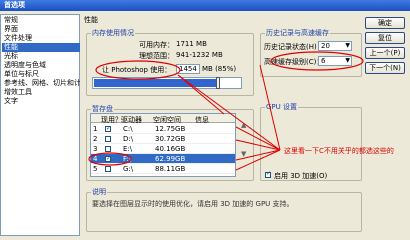 This screenshot has width=410, height=240. I want to click on annotation-ellipse-ram, so click(138, 70).